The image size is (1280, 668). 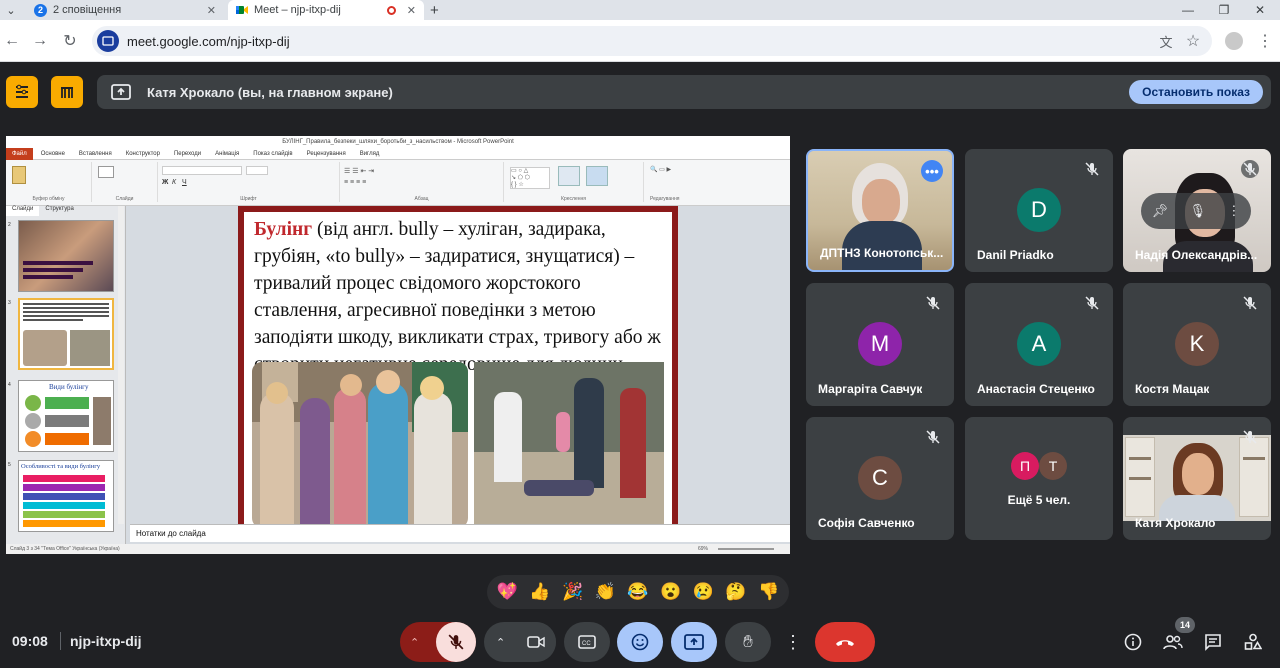 I want to click on browser-menu-icon: ⋮, so click(x=1265, y=41).